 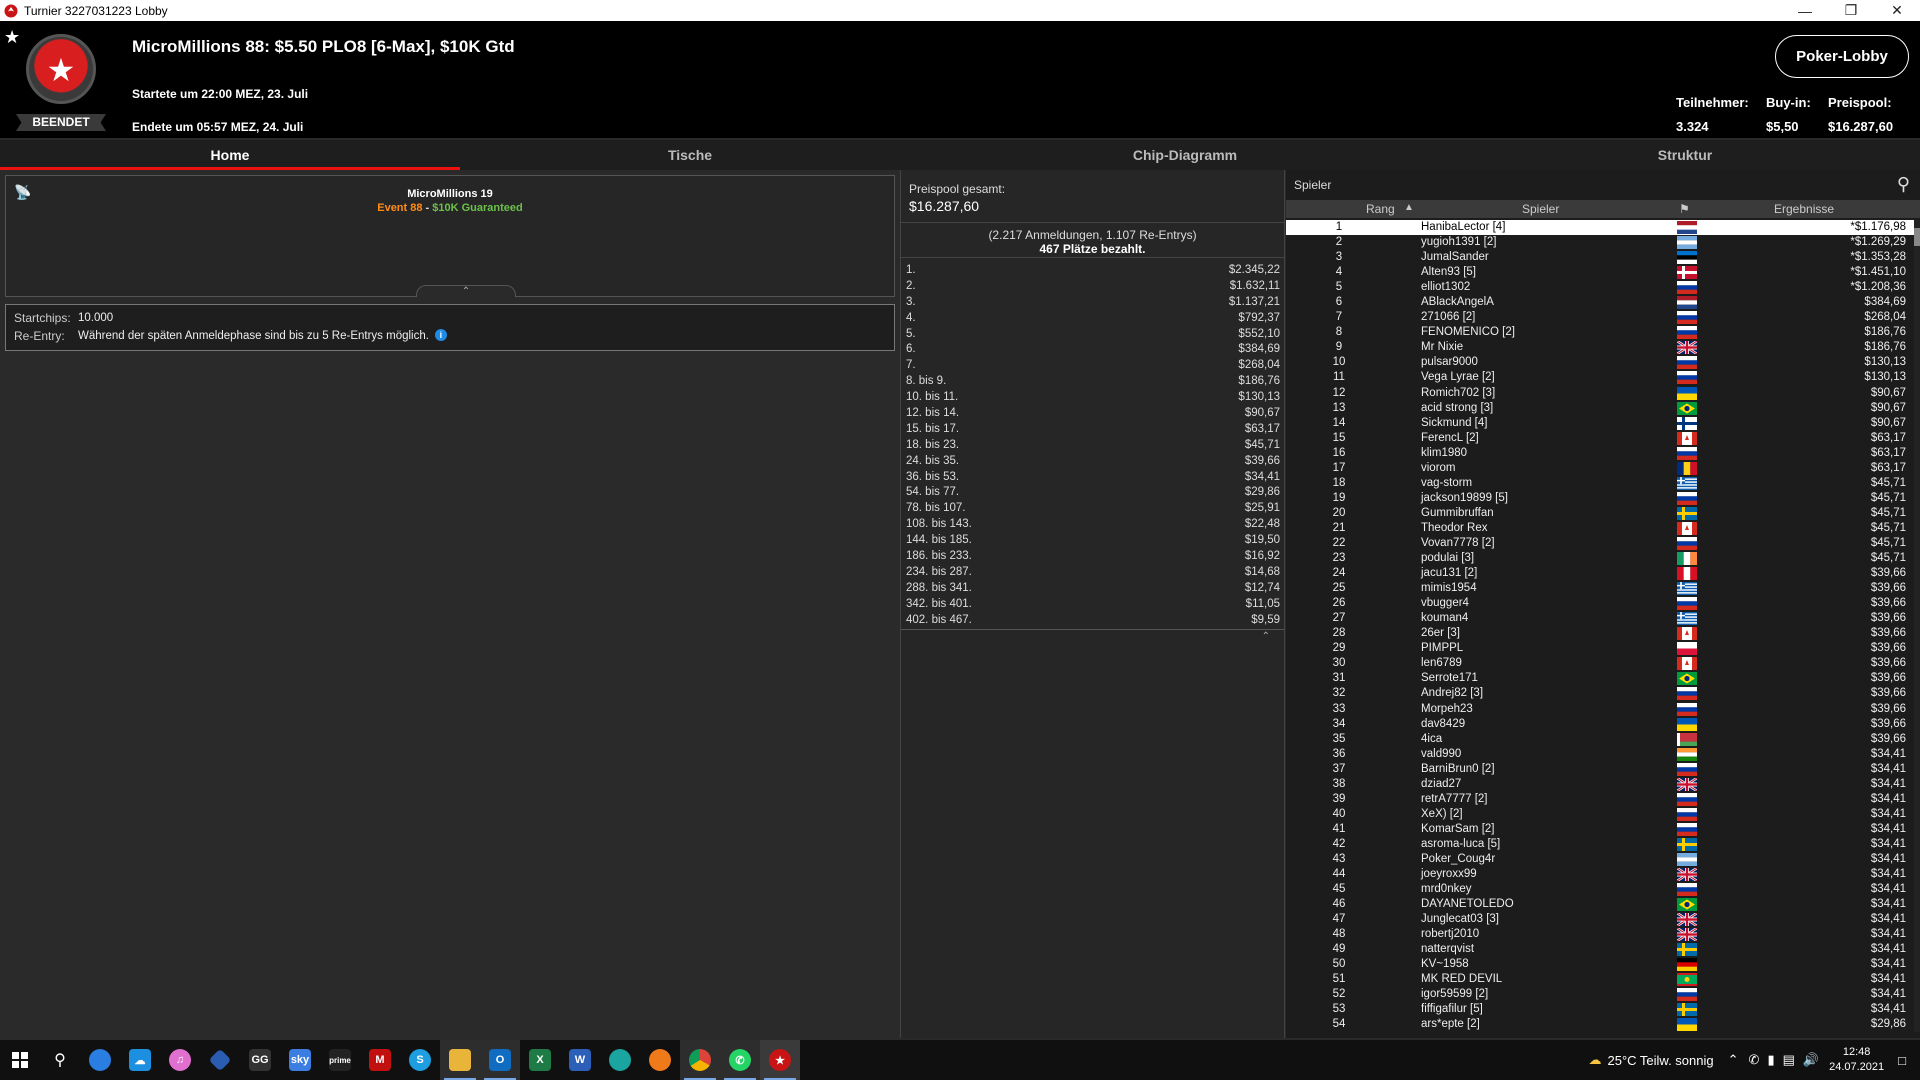 What do you see at coordinates (1600, 257) in the screenshot?
I see `player-row: 3 JumalSander *$1.353,28` at bounding box center [1600, 257].